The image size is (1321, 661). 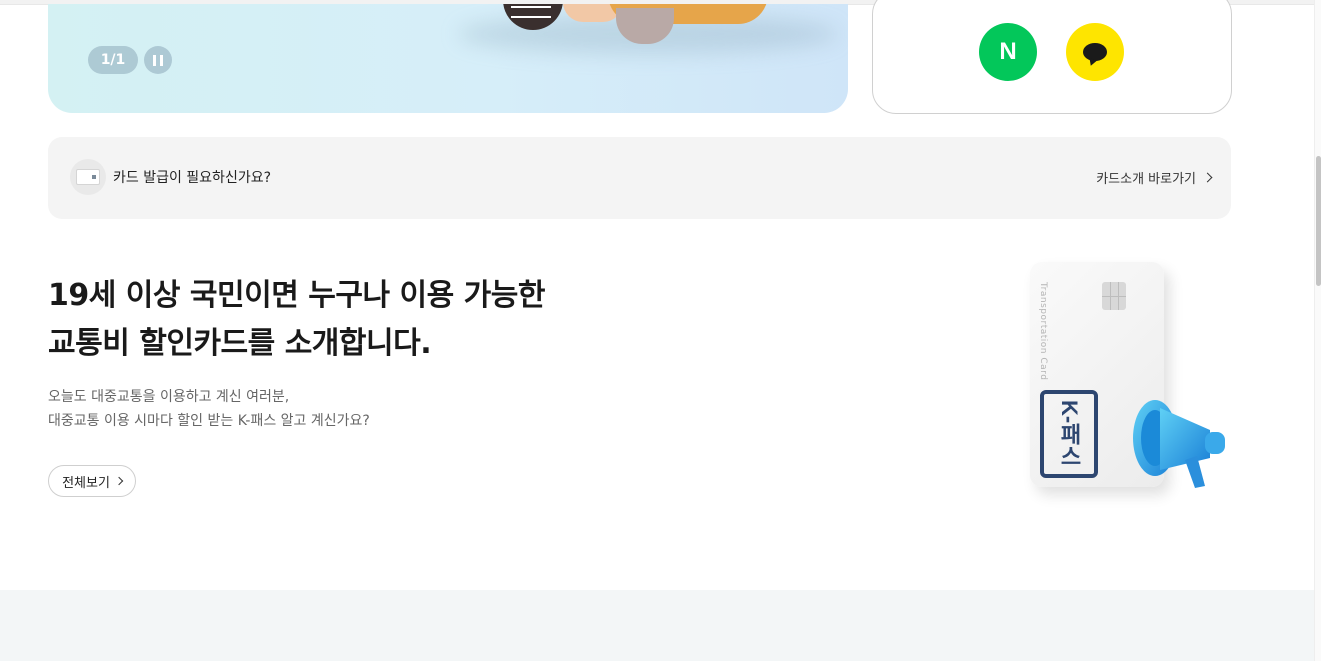 What do you see at coordinates (658, 625) in the screenshot?
I see `bottom-section-band` at bounding box center [658, 625].